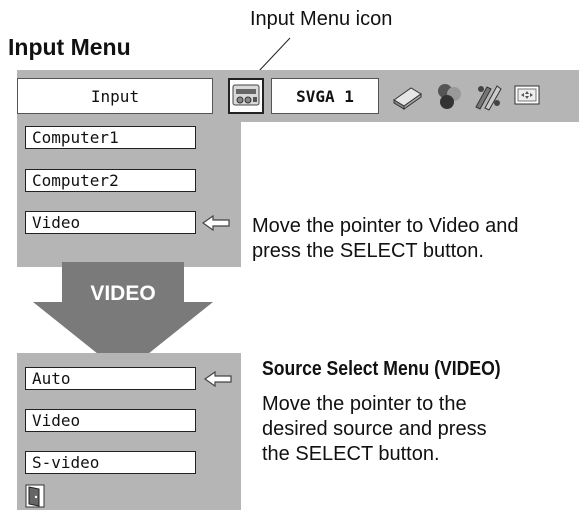 The image size is (586, 519). What do you see at coordinates (321, 19) in the screenshot?
I see `input-menu-icon-callout: Input Menu icon` at bounding box center [321, 19].